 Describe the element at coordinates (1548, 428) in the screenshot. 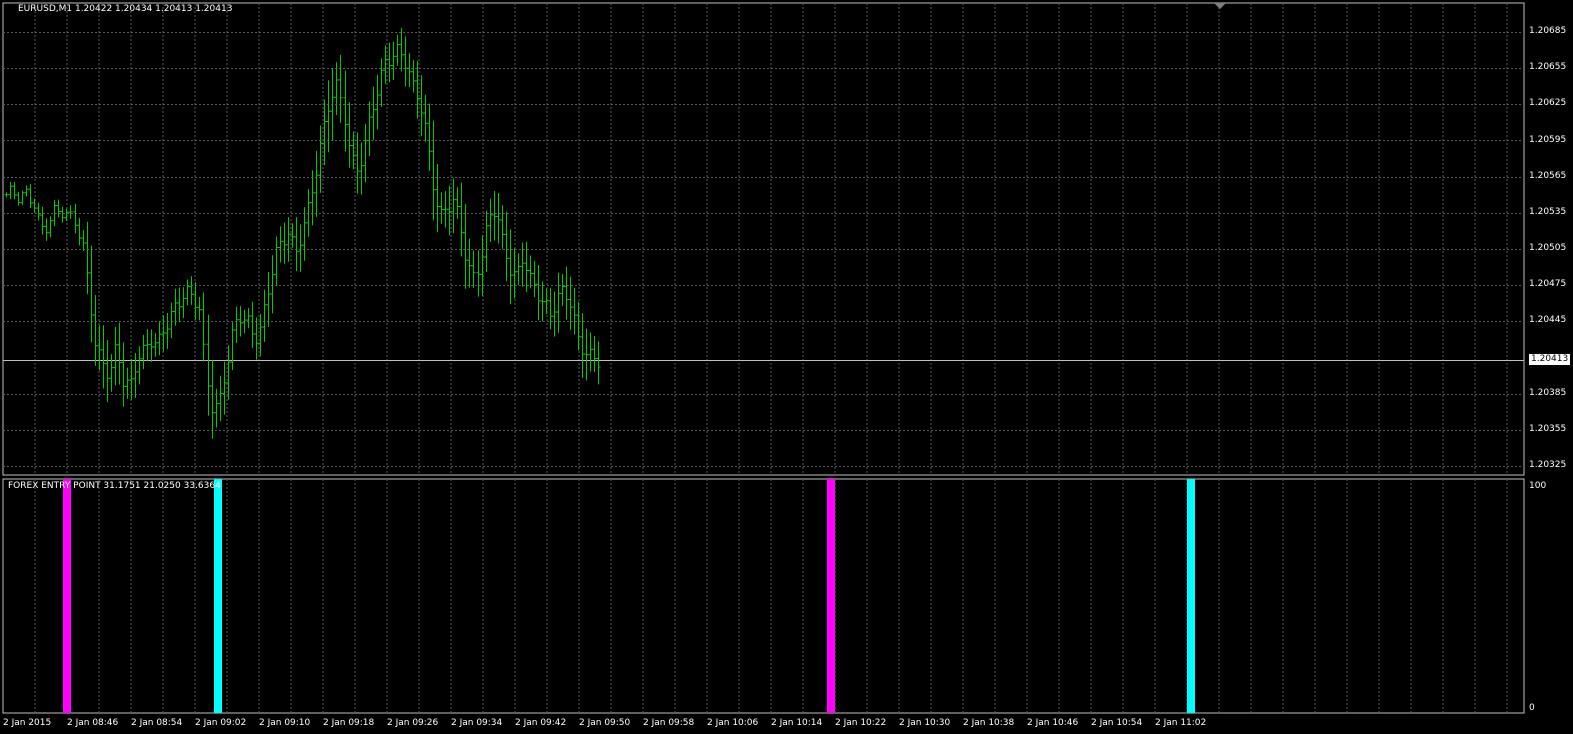

I see `price-tick-label: 1.20355` at that location.